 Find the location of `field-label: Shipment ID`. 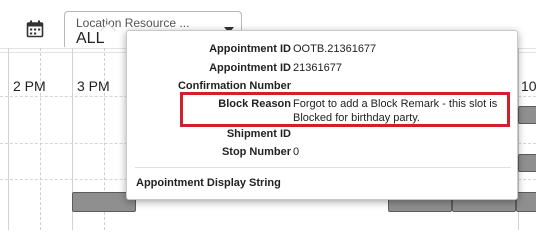

field-label: Shipment ID is located at coordinates (258, 134).